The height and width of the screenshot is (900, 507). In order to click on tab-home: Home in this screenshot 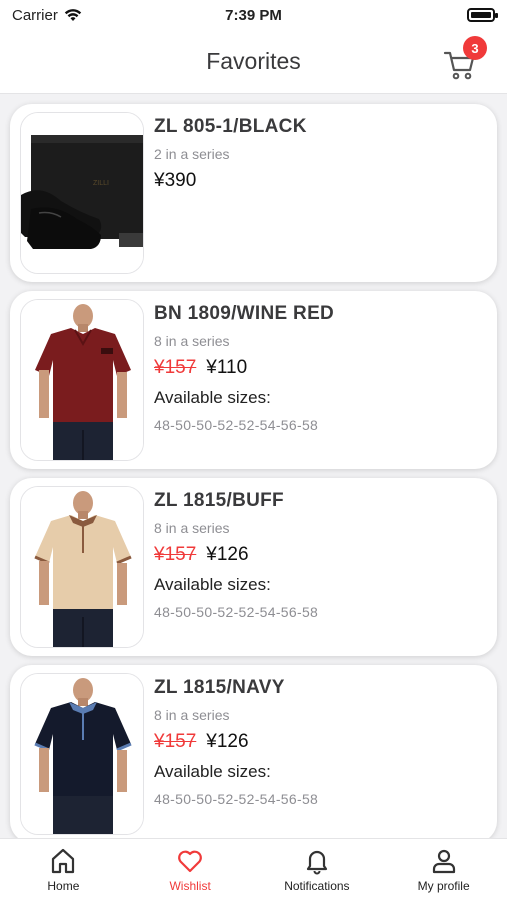, I will do `click(63, 866)`.